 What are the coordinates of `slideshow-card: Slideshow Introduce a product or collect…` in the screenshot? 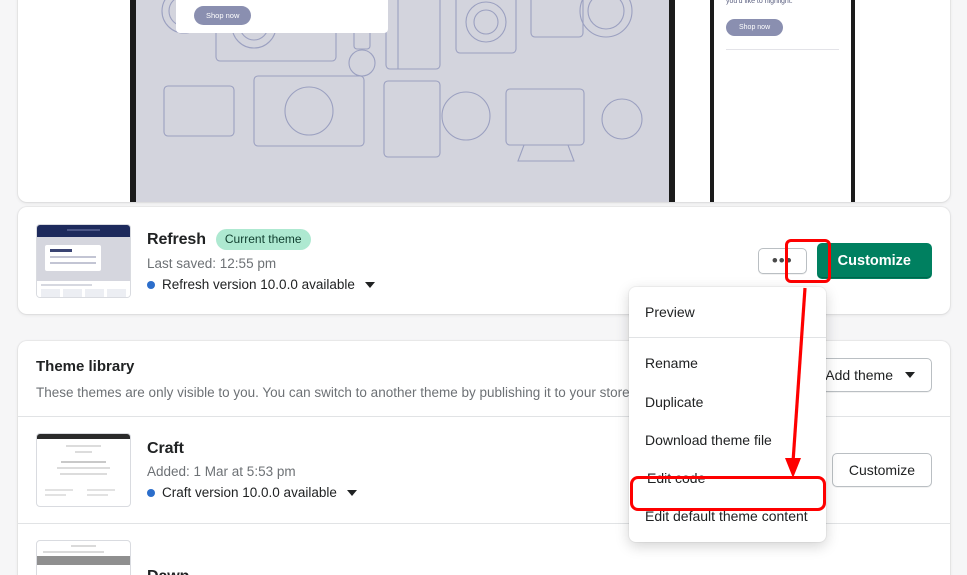 It's located at (282, 16).